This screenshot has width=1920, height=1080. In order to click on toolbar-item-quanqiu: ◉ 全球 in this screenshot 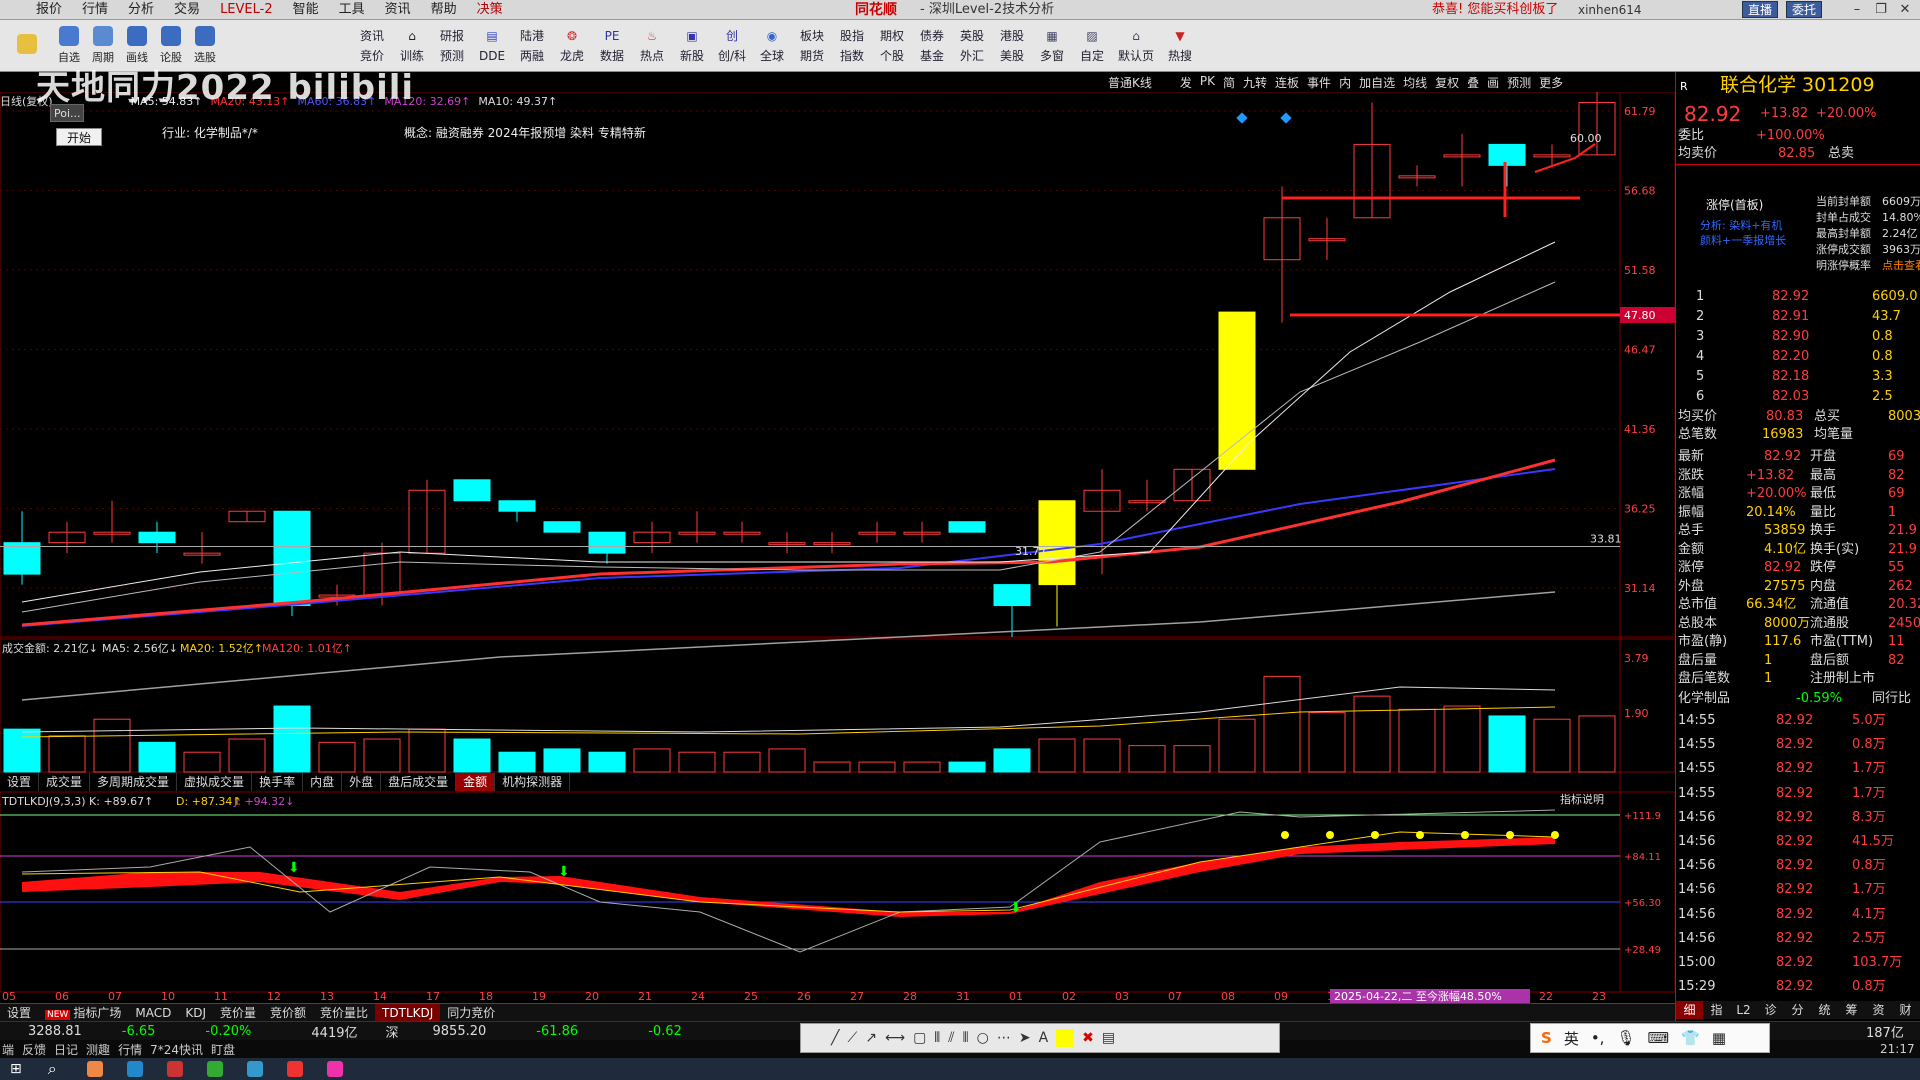, I will do `click(772, 46)`.